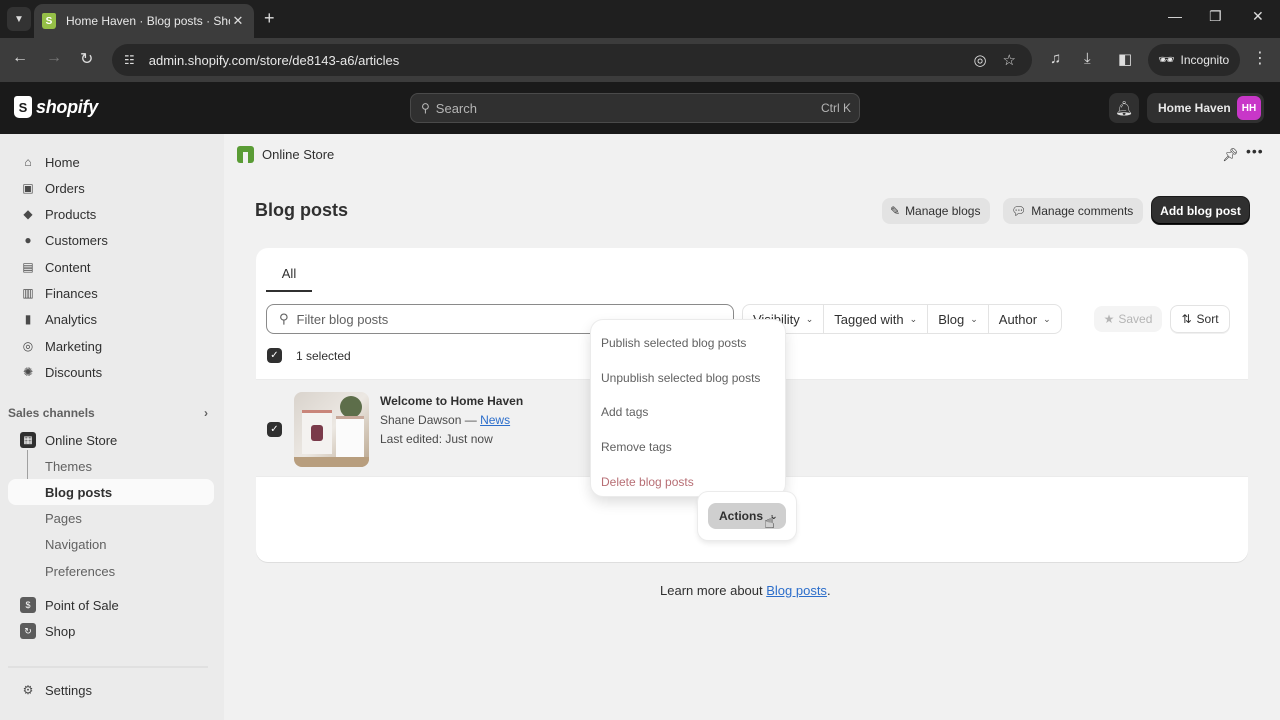 The height and width of the screenshot is (720, 1280). Describe the element at coordinates (688, 343) in the screenshot. I see `menu-item-publish: Publish selected blog posts` at that location.